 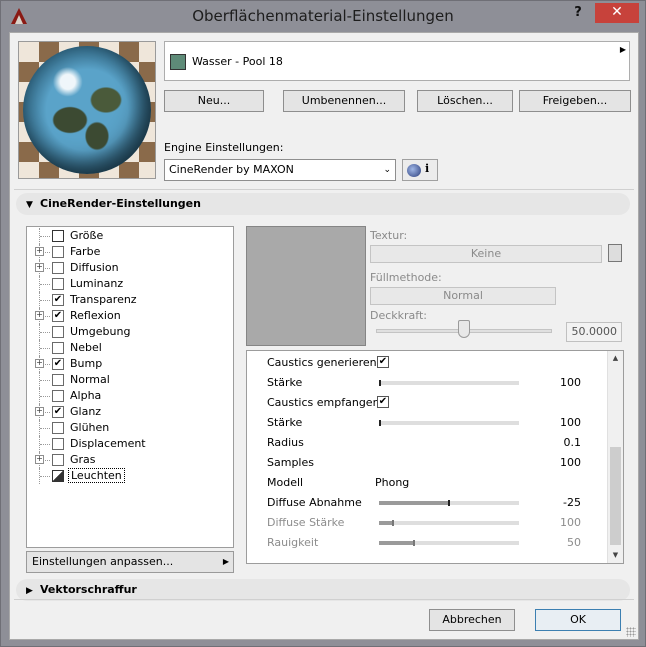 I want to click on tree-item-label: Glanz, so click(x=86, y=411).